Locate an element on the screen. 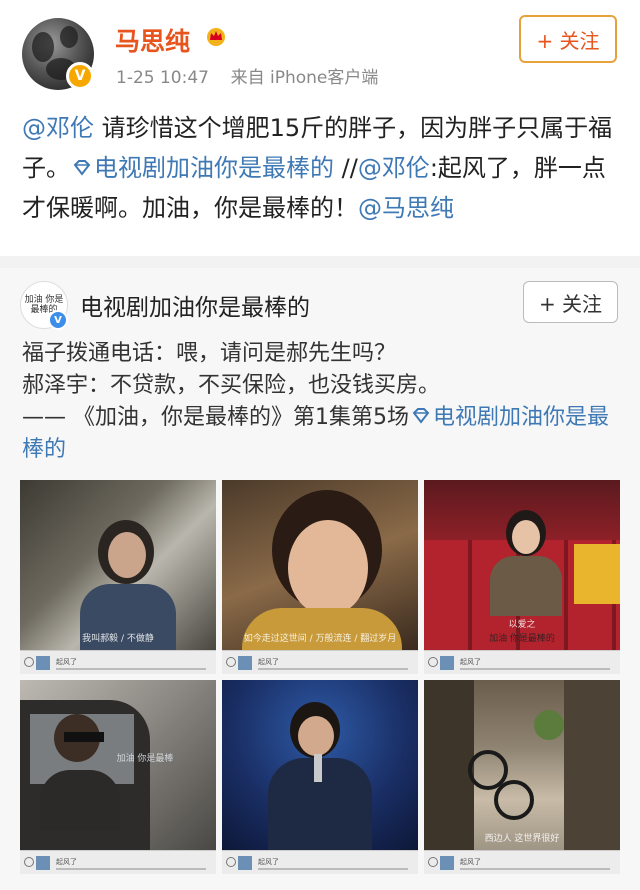 The height and width of the screenshot is (890, 640). image-thumbnail: 西边人 这世界很好 起风了 is located at coordinates (522, 777).